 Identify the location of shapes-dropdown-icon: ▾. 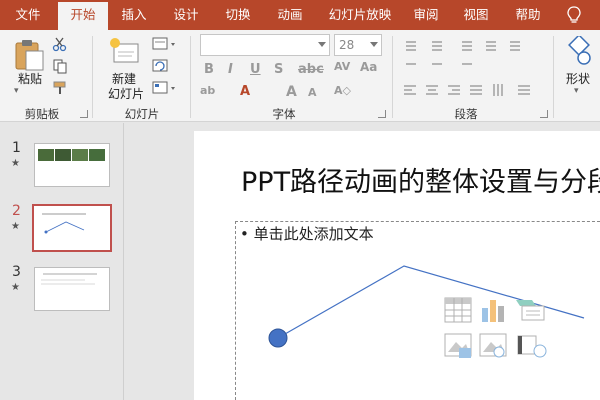
(576, 91).